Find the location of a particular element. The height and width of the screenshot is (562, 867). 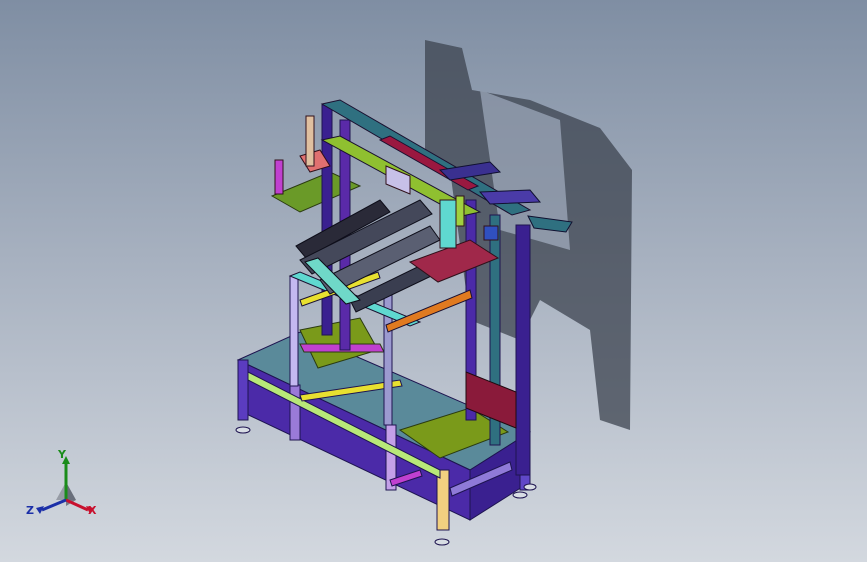

coordinate-axes-triad-icon: Y X Z is located at coordinates (66, 488).